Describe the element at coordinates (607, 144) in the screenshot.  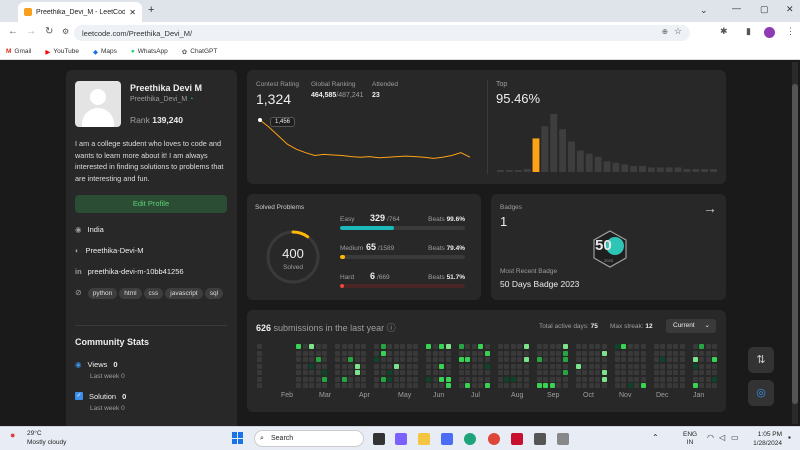
I see `ranking-histogram` at that location.